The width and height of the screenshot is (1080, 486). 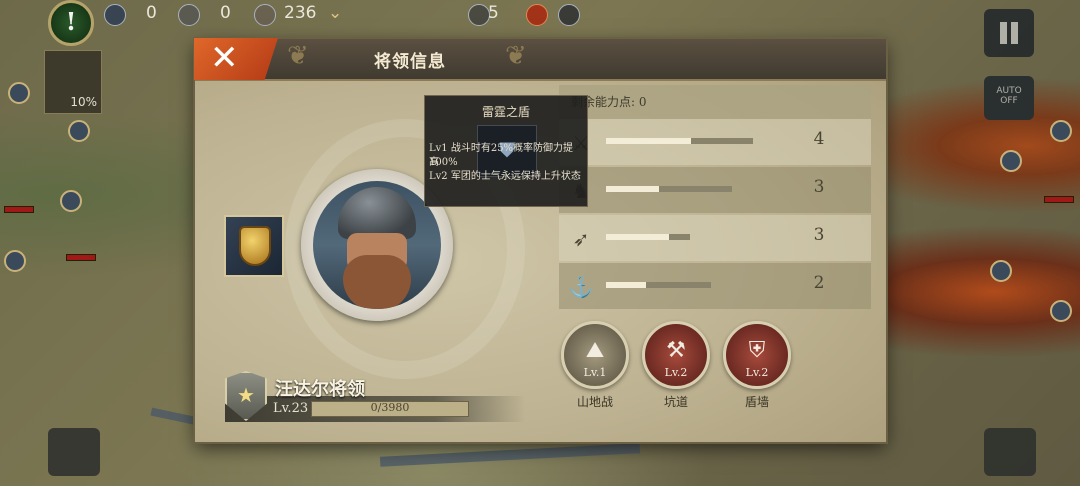 What do you see at coordinates (675, 402) in the screenshot?
I see `skill-name: 坑道` at bounding box center [675, 402].